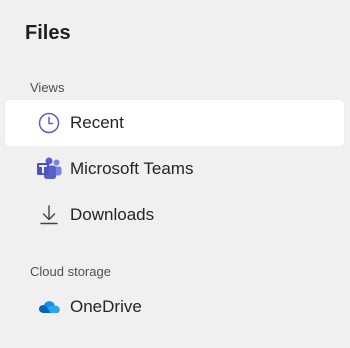 This screenshot has width=350, height=348. What do you see at coordinates (49, 169) in the screenshot?
I see `teams-icon` at bounding box center [49, 169].